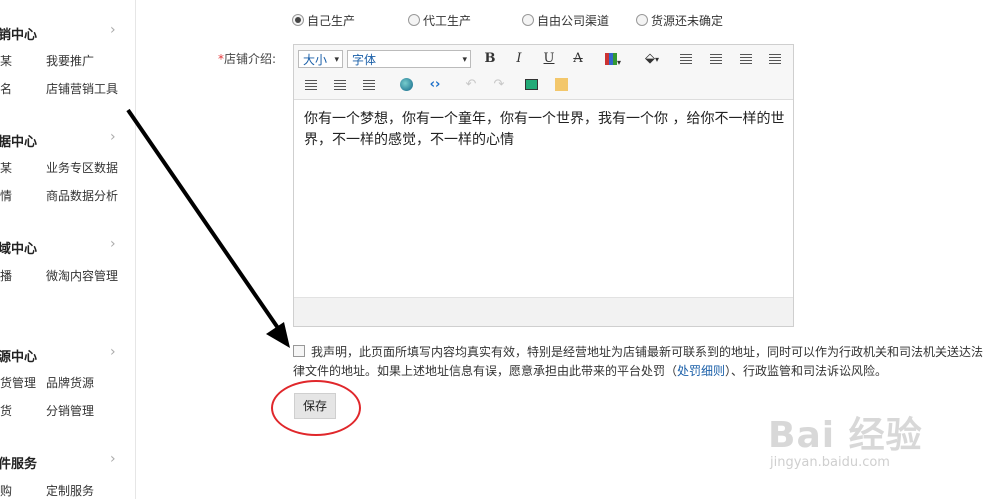  I want to click on editor-toolbar: 大小 ▾ 字体 ▾ B I U A ▾ ⬙▾ ‹› ↶ ↷, so click(543, 72).